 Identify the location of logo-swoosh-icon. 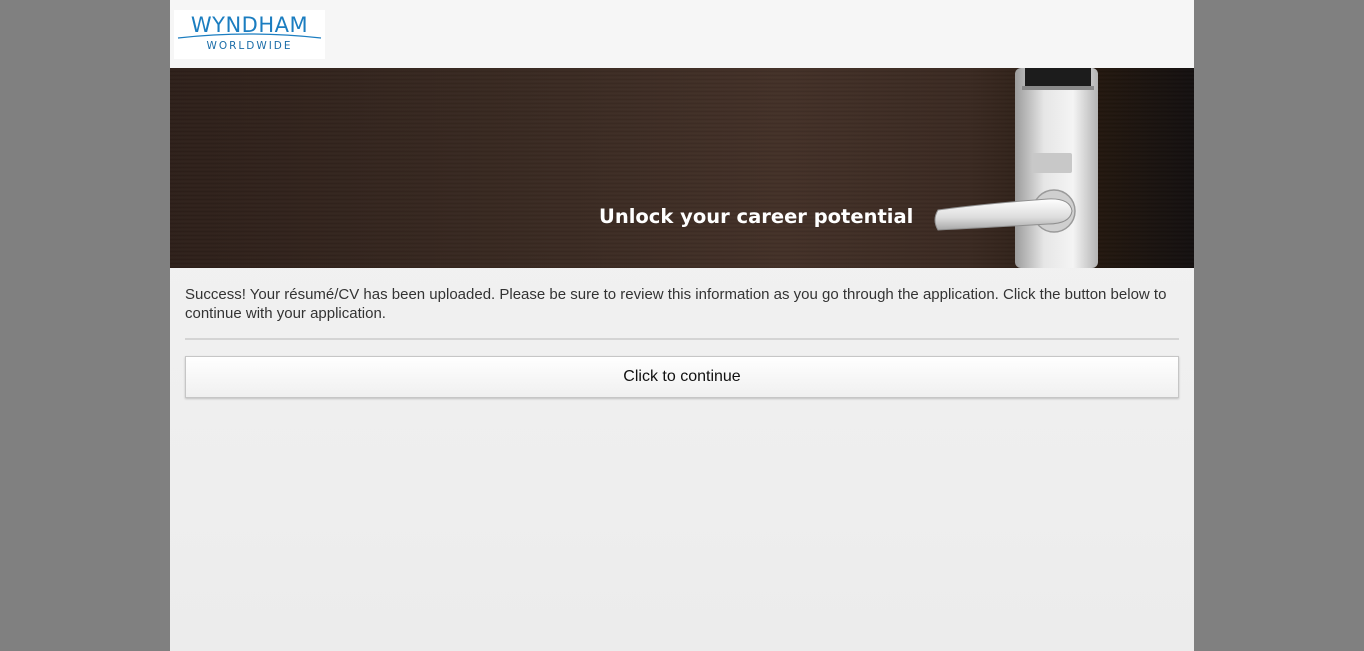
(249, 36).